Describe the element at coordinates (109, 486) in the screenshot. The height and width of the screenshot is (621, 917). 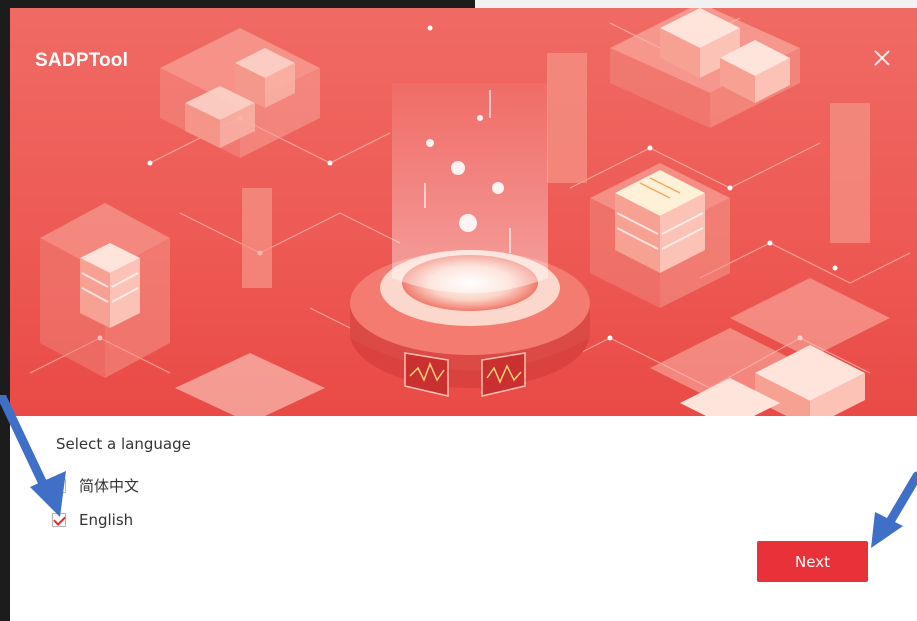
I see `language-option-label: 简体中文` at that location.